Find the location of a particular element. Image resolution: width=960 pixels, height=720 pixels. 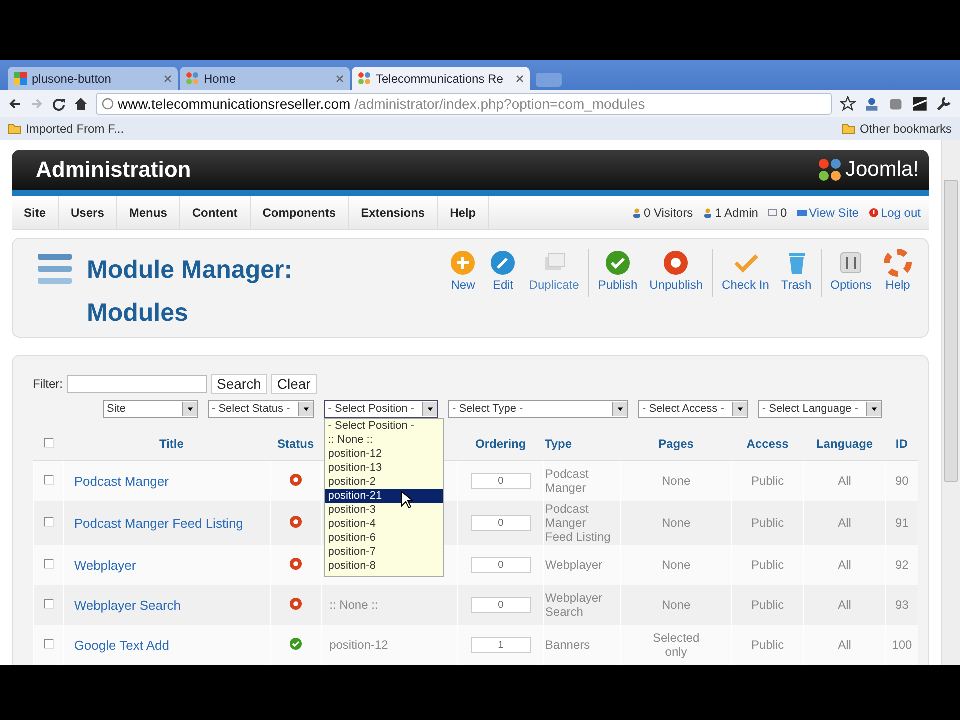

published-icon is located at coordinates (296, 644).